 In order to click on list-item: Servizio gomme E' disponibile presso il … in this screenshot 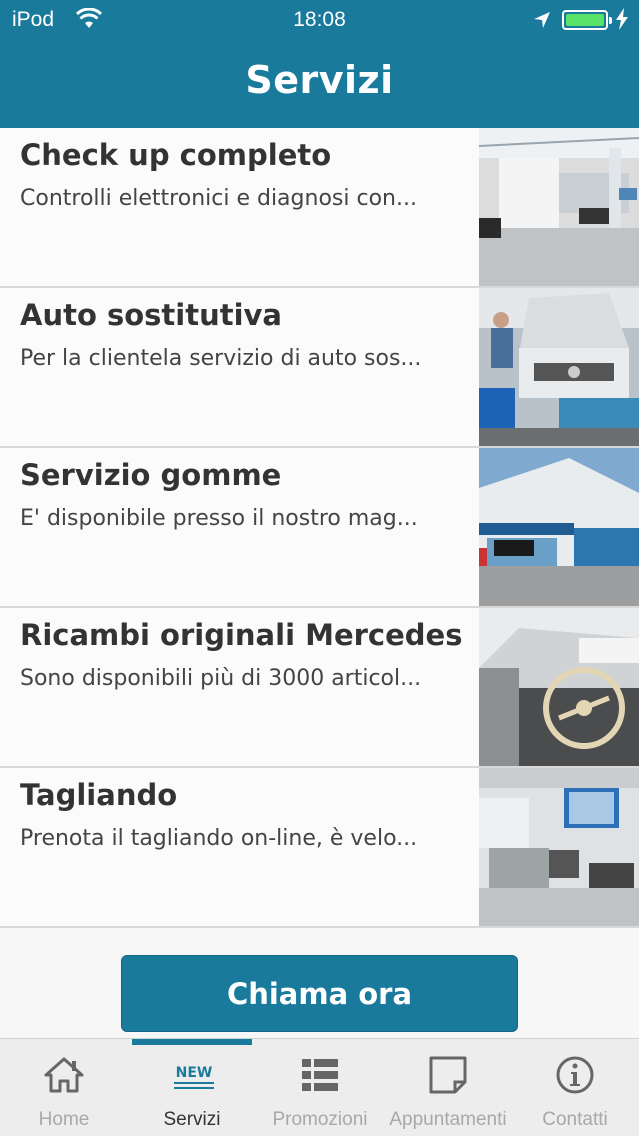, I will do `click(319, 528)`.